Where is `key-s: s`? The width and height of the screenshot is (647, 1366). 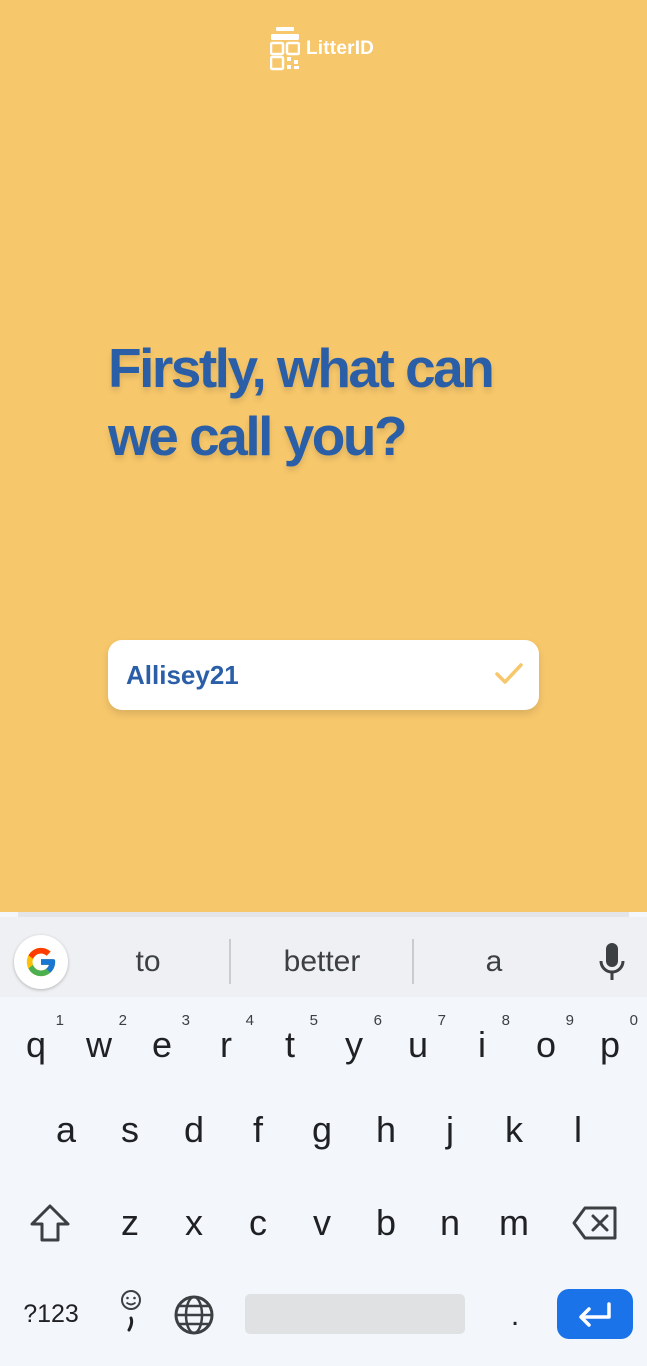
key-s: s is located at coordinates (130, 1130).